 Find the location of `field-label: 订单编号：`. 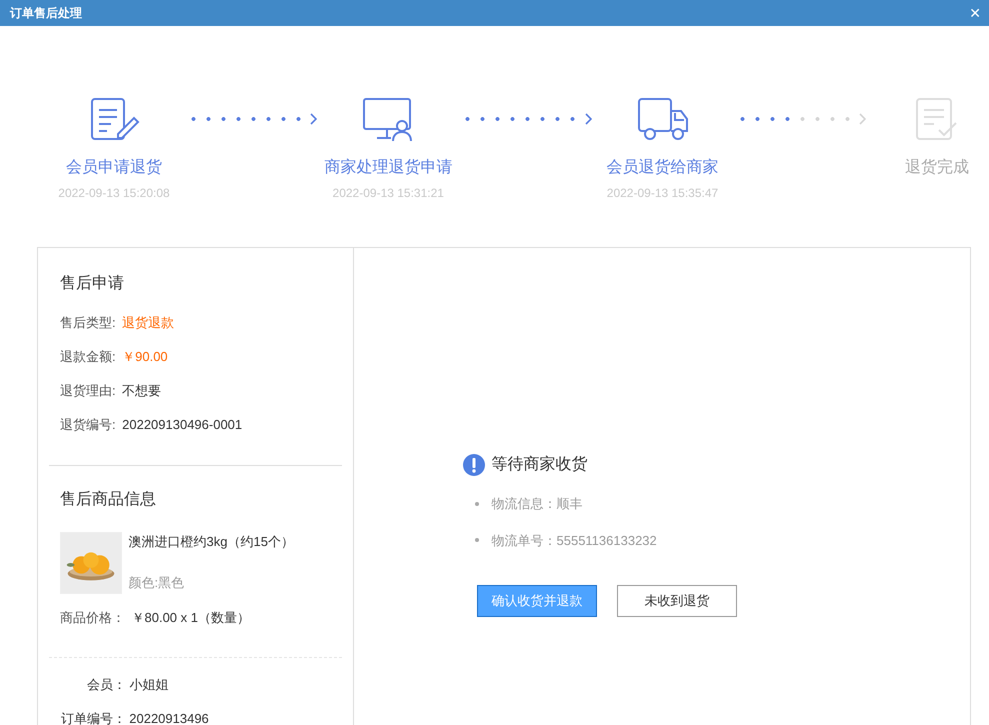

field-label: 订单编号： is located at coordinates (93, 717).